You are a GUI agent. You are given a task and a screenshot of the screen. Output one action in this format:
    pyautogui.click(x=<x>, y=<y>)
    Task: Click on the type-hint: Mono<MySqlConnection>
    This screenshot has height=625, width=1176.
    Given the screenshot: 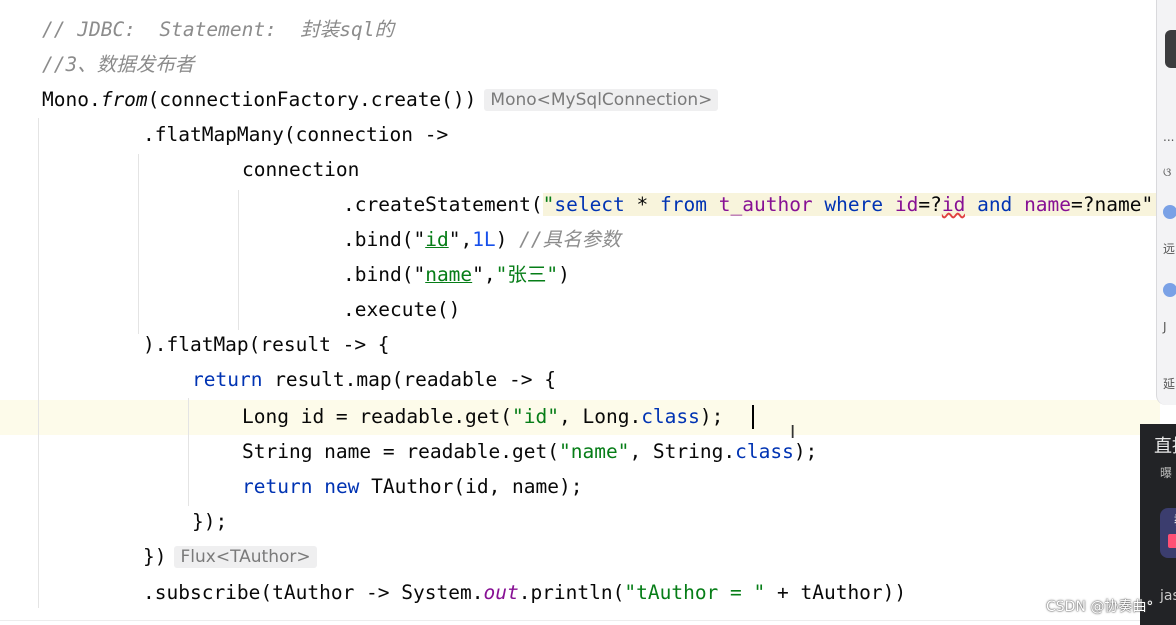 What is the action you would take?
    pyautogui.click(x=601, y=100)
    